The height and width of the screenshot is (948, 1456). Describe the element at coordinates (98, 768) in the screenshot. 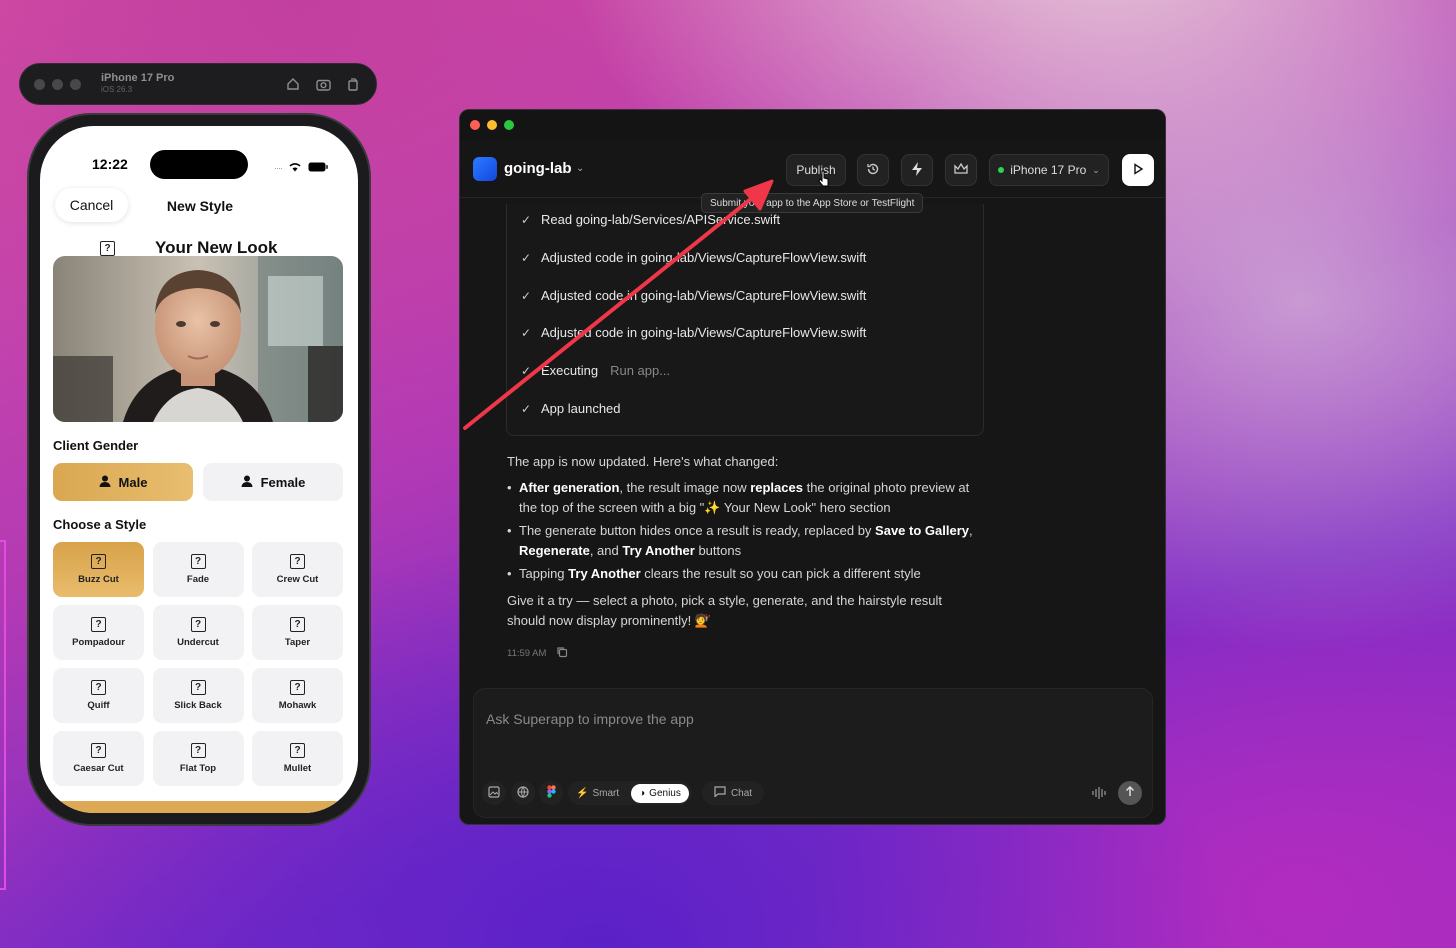

I see `style-option-label: Caesar Cut` at that location.